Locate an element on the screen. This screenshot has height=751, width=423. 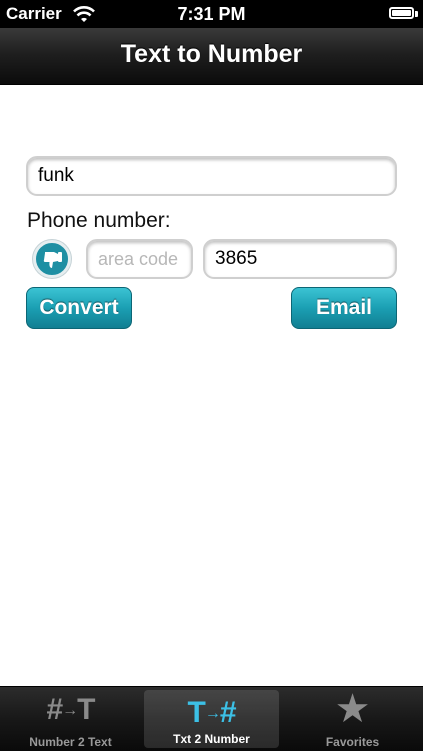
status-bar: Carrier 7:31 PM is located at coordinates (211, 14).